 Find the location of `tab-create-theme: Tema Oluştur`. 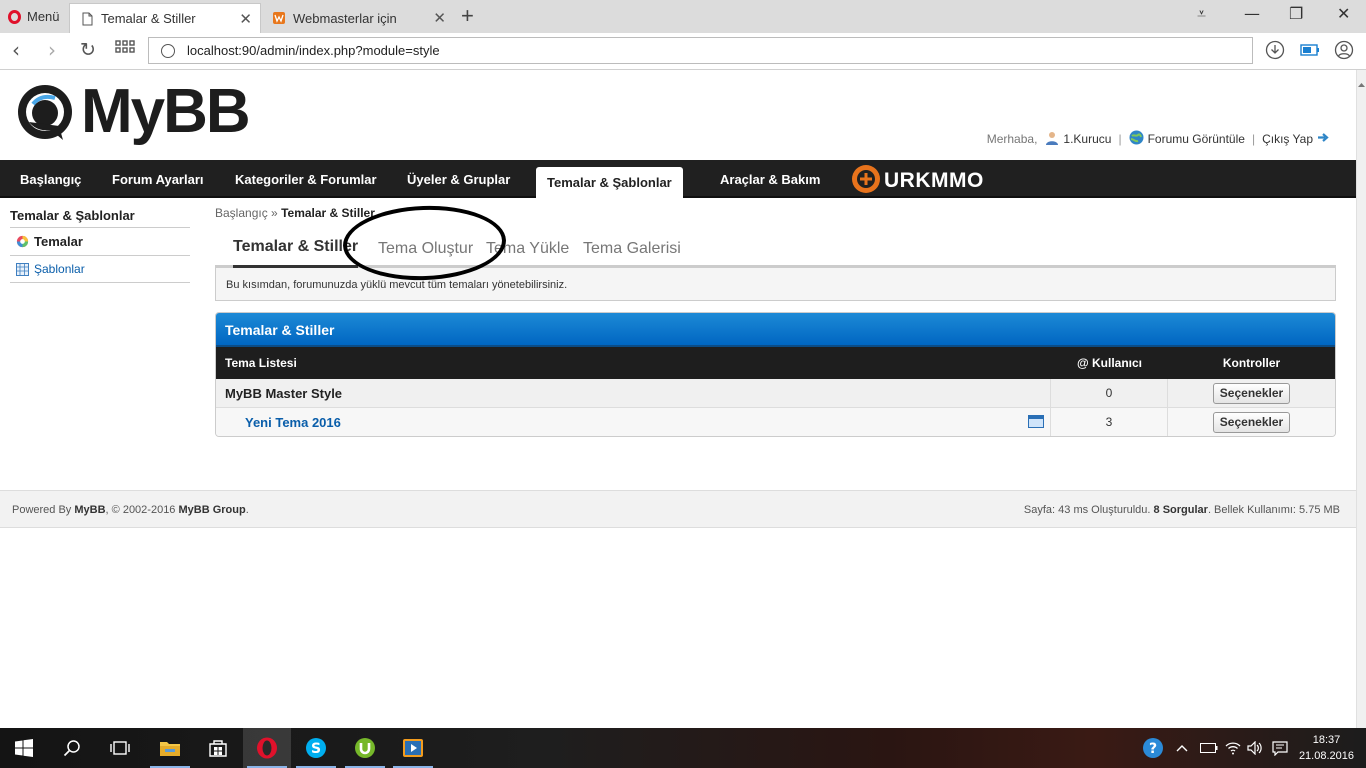

tab-create-theme: Tema Oluştur is located at coordinates (425, 249).